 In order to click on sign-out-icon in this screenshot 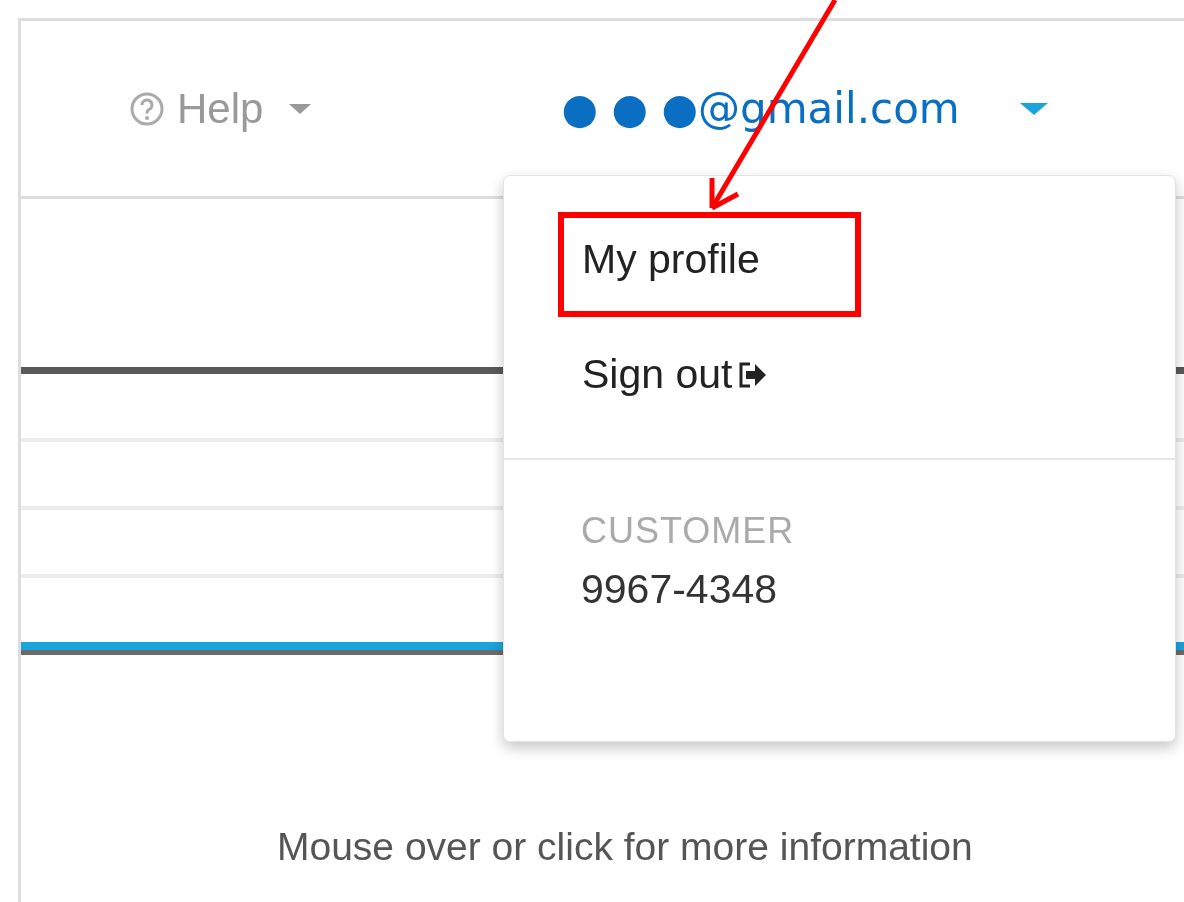, I will do `click(753, 374)`.